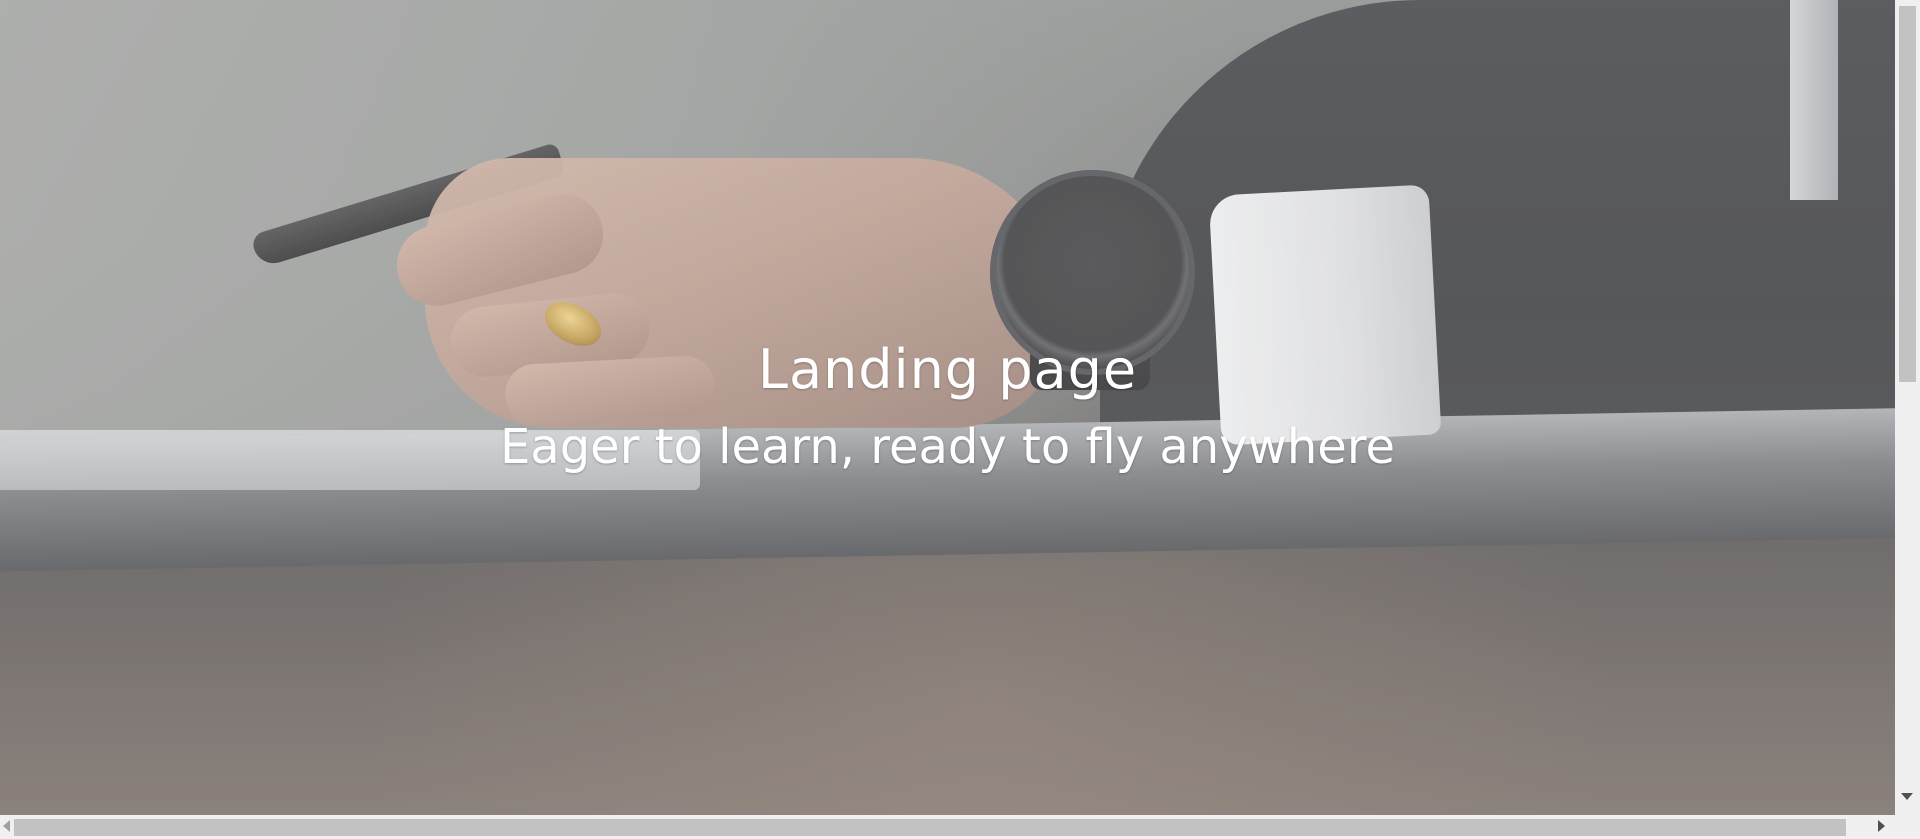 The width and height of the screenshot is (1920, 839). What do you see at coordinates (947, 447) in the screenshot?
I see `hero-subtitle: Eager to learn, ready to fly anywhere` at bounding box center [947, 447].